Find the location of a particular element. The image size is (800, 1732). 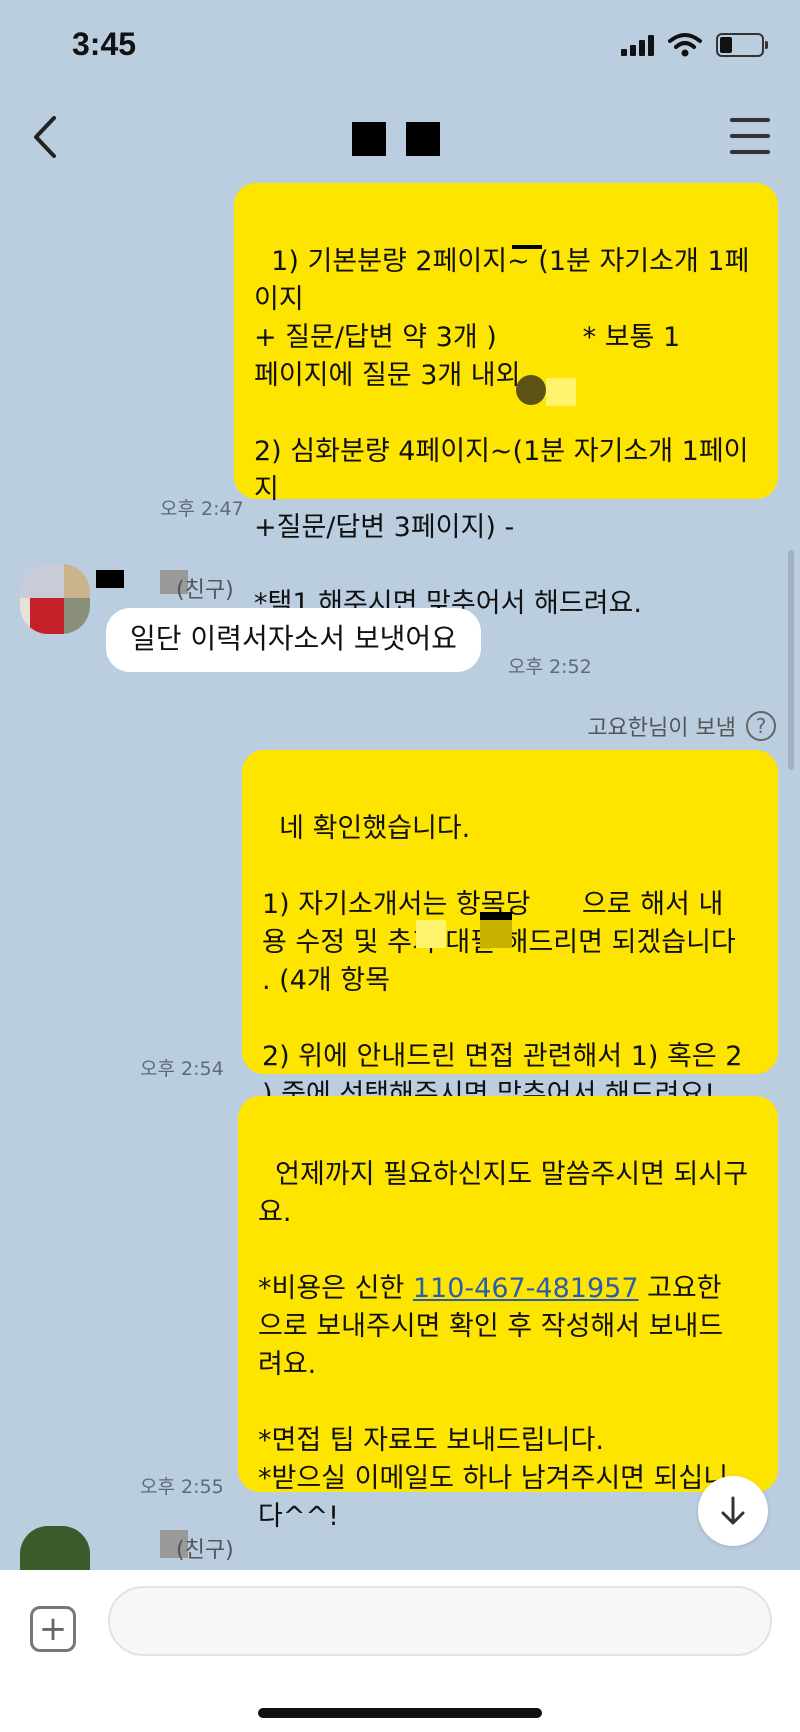

scroll-to-bottom-button is located at coordinates (733, 1511).